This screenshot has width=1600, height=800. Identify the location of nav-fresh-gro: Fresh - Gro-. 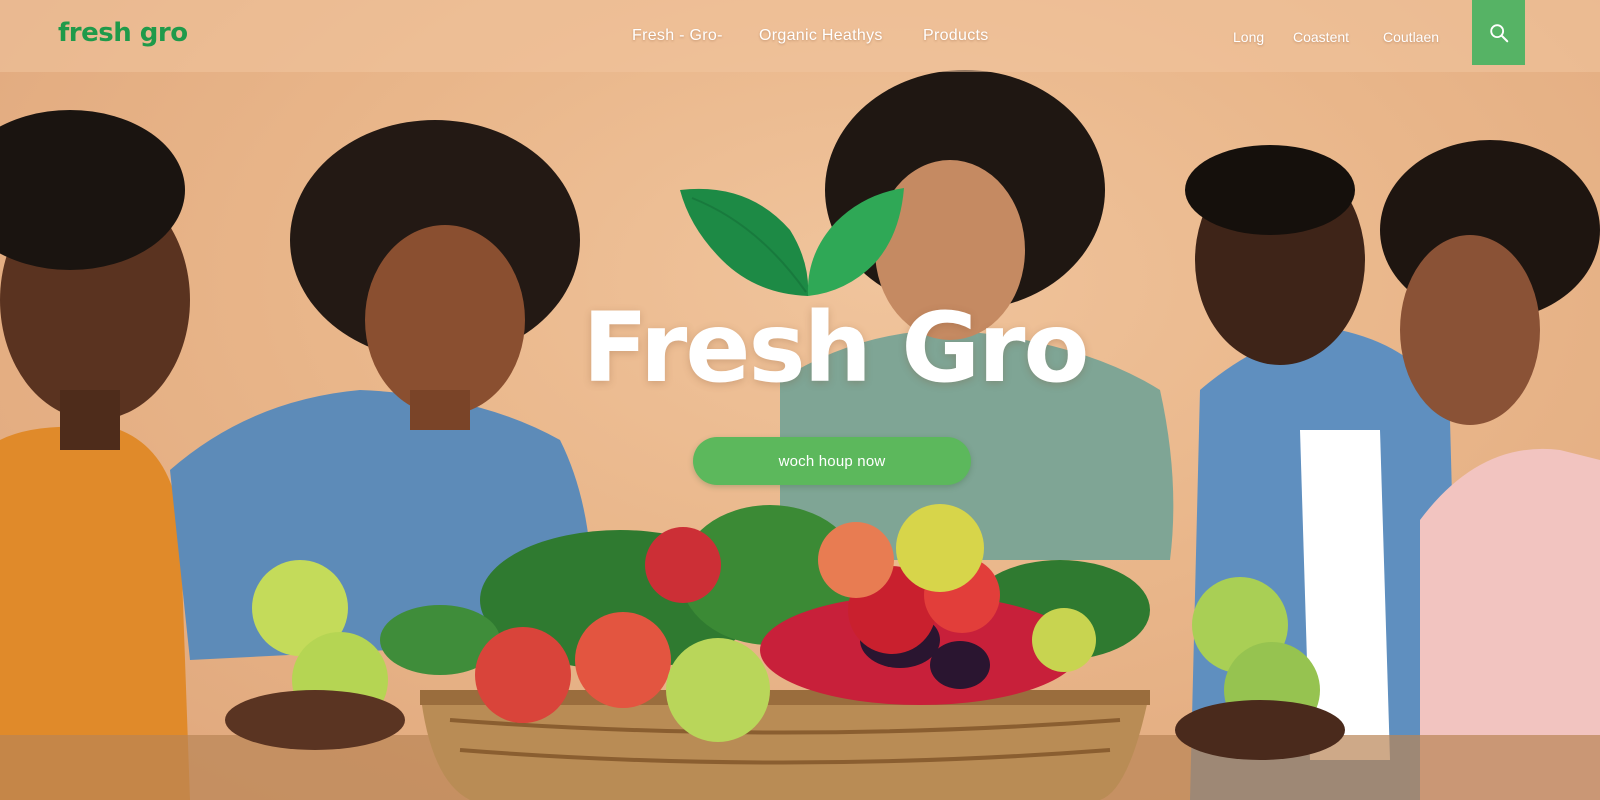
(677, 36).